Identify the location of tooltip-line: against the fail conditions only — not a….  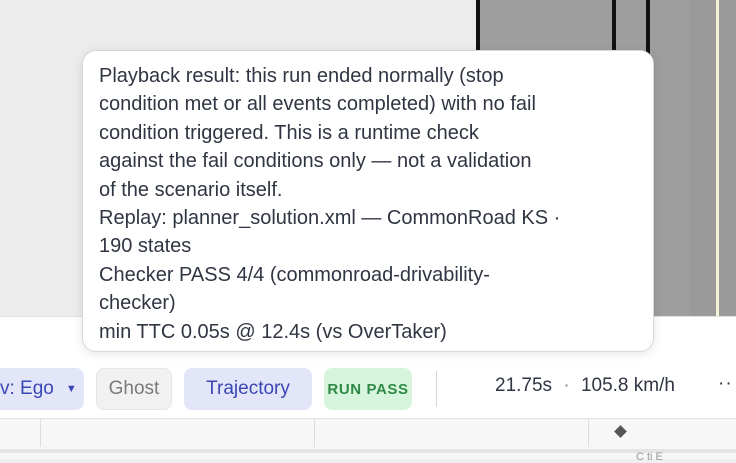
(315, 161).